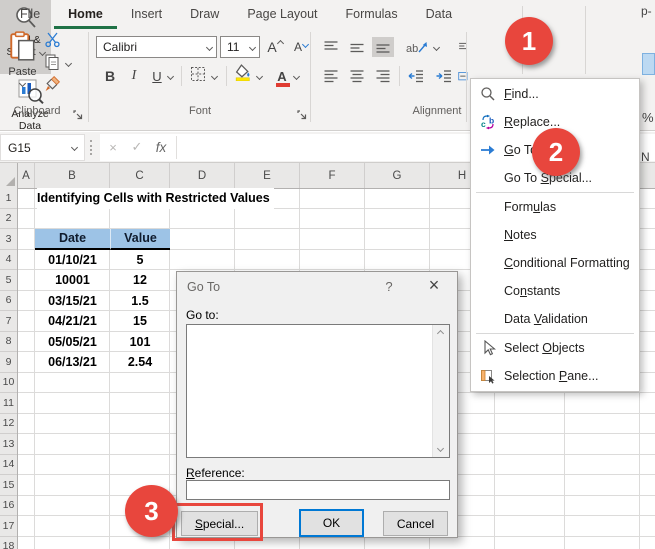 The height and width of the screenshot is (549, 655). I want to click on column-header-B: B, so click(72, 175).